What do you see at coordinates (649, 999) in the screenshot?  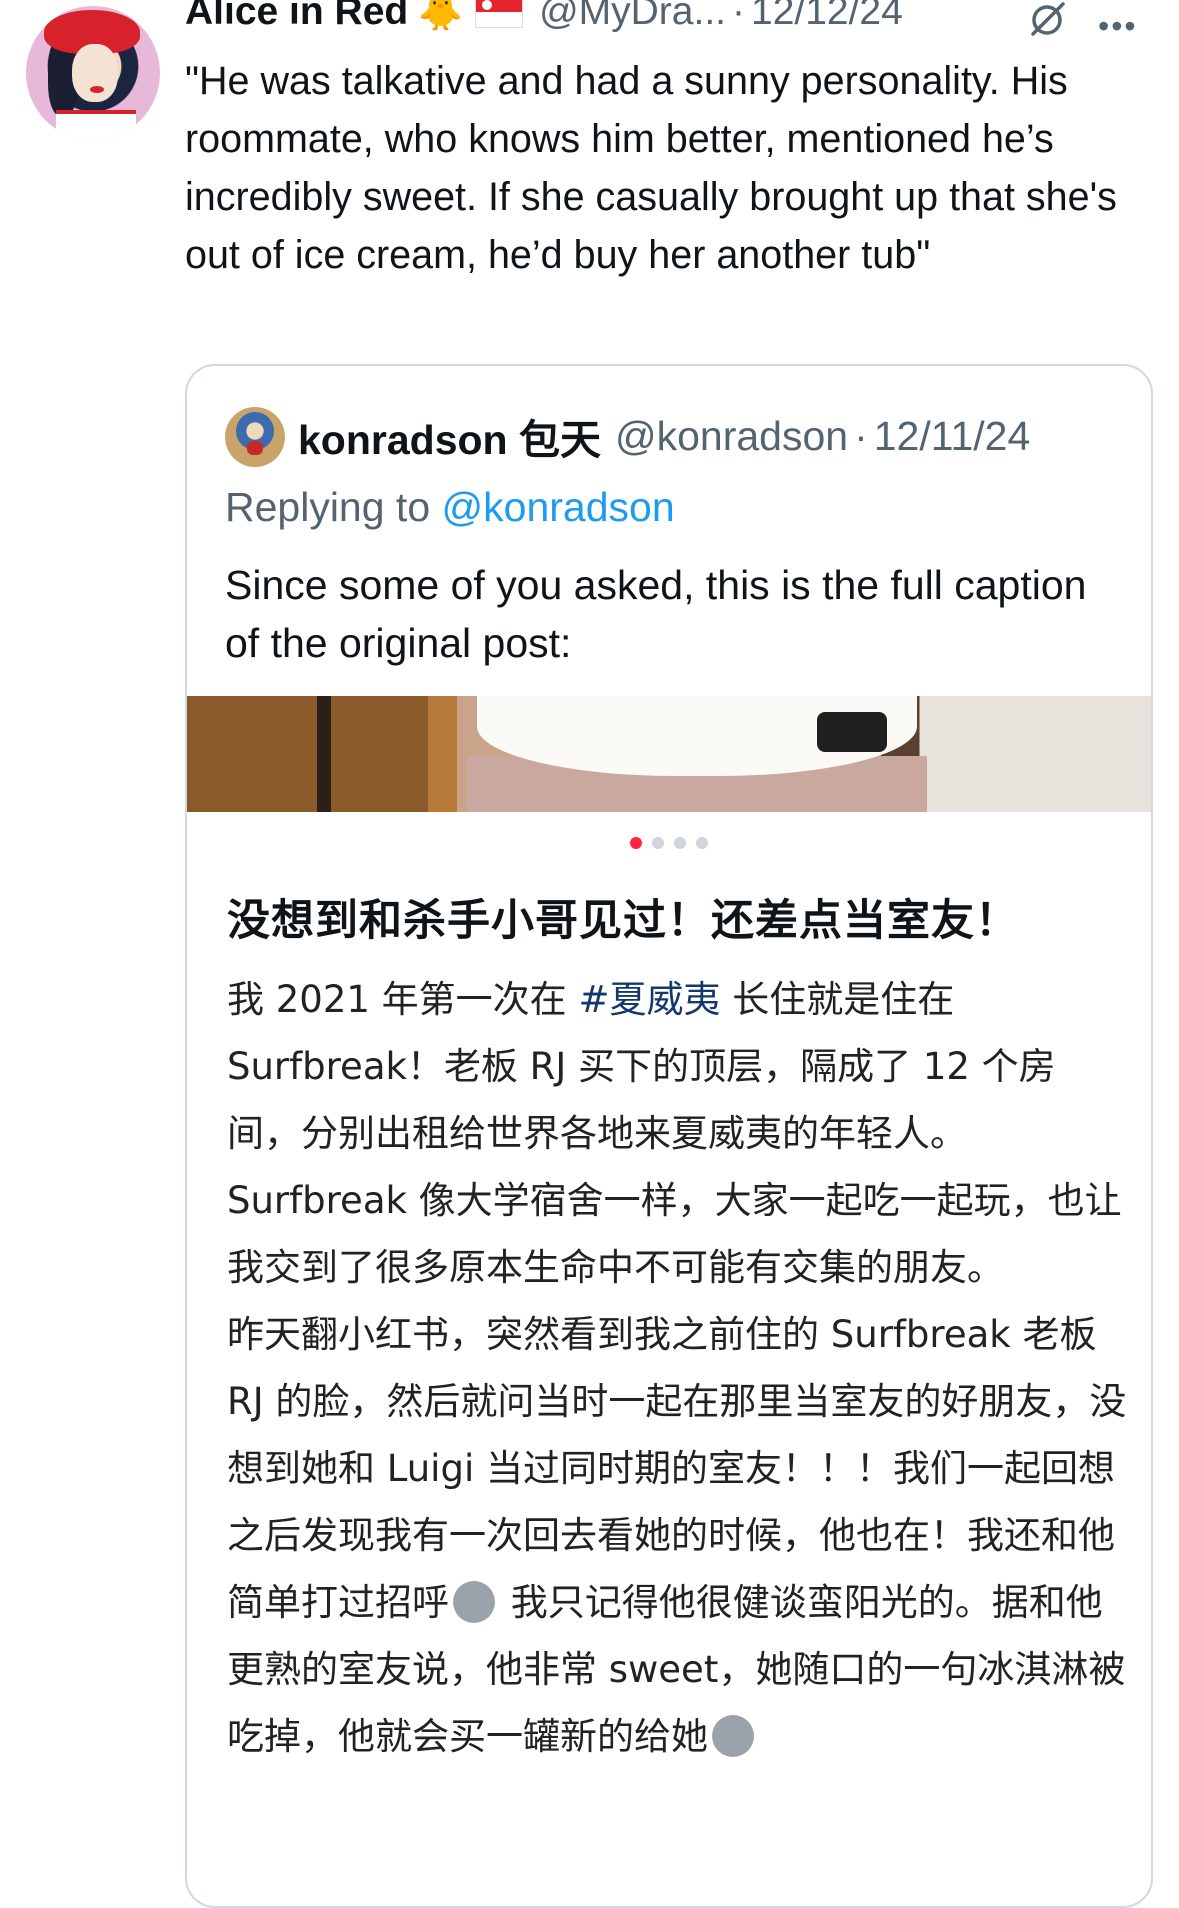 I see `hashtag-link: #夏威夷` at bounding box center [649, 999].